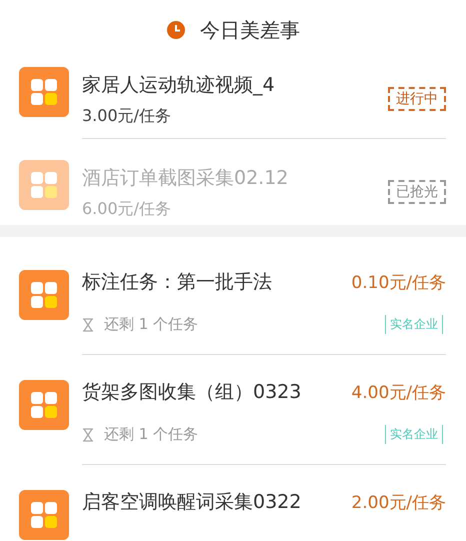  I want to click on task-title: 货架多图收集（组）0323, so click(192, 392).